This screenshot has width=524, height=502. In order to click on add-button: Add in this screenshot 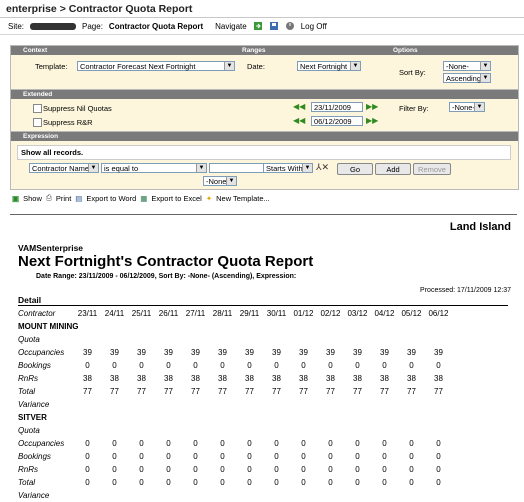, I will do `click(393, 169)`.